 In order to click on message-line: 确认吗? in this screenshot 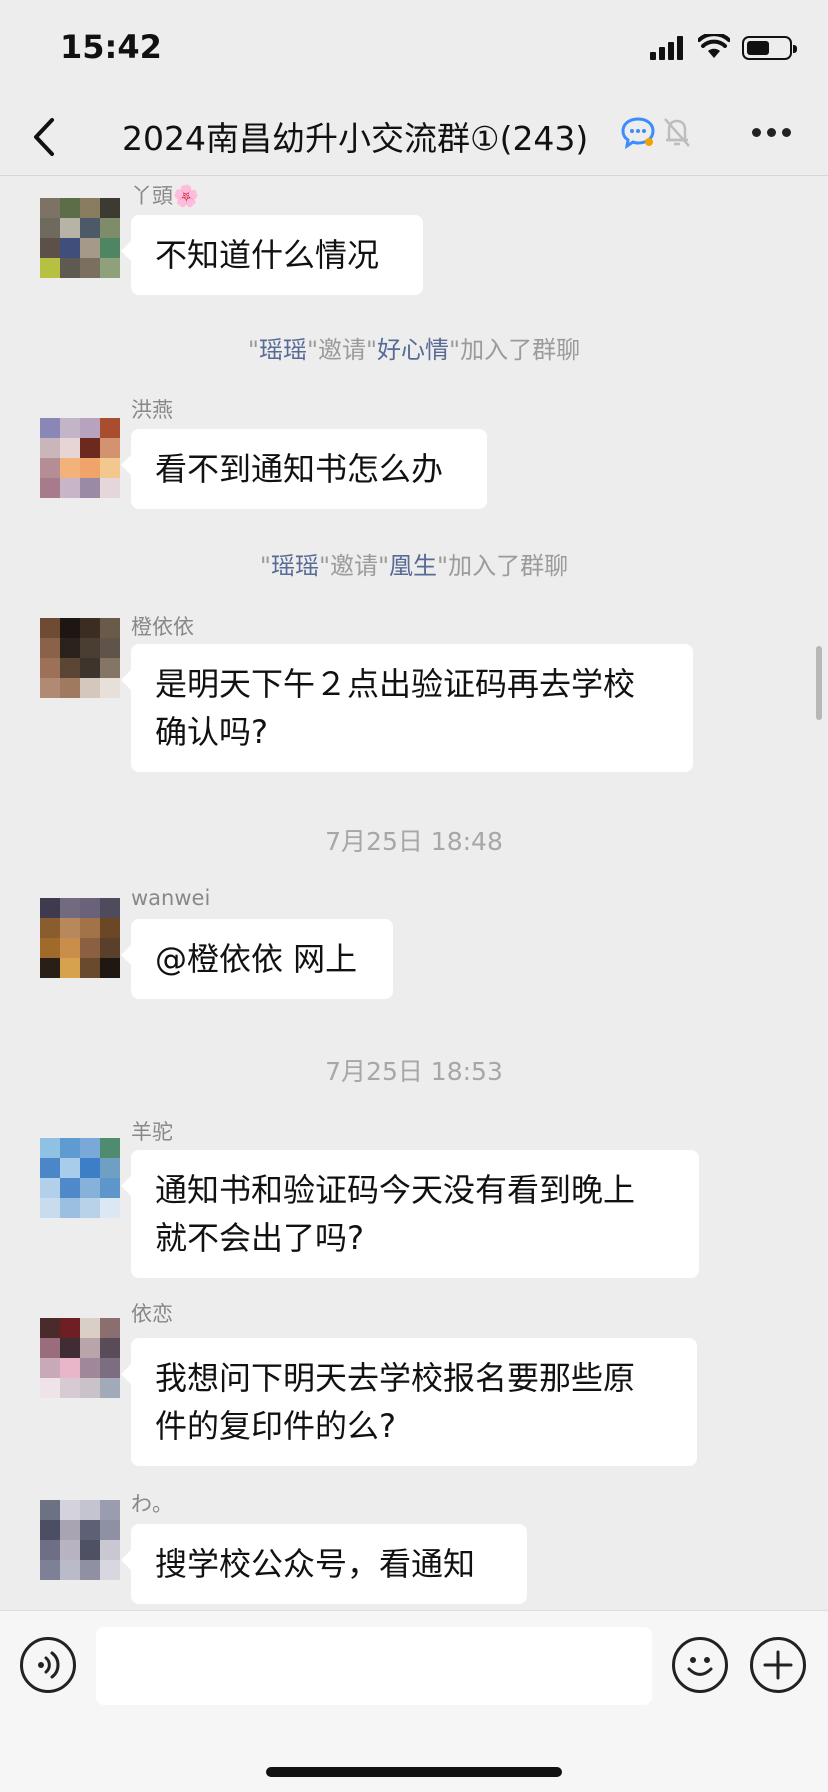, I will do `click(211, 732)`.